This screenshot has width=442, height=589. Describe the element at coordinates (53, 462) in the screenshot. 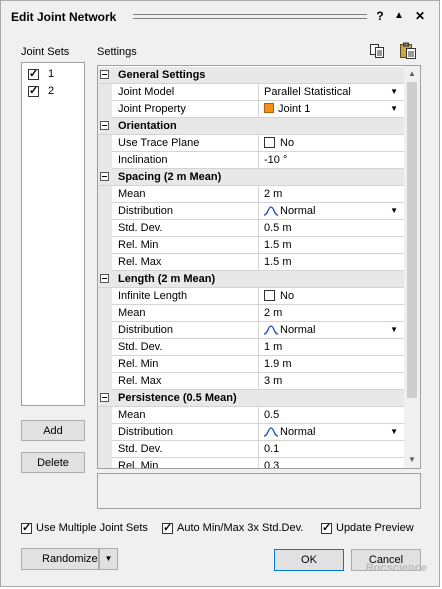

I see `delete-button: Delete` at that location.